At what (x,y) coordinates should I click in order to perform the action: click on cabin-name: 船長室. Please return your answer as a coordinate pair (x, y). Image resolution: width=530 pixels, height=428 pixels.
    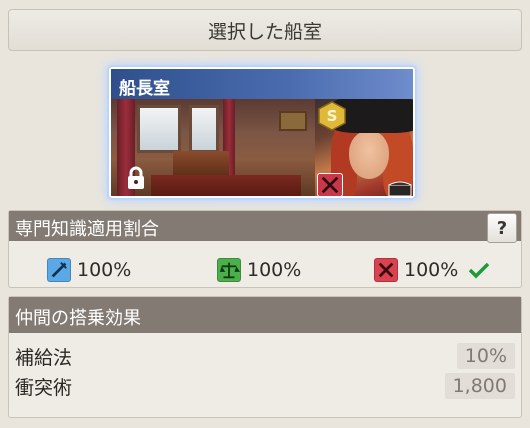
    Looking at the image, I should click on (262, 84).